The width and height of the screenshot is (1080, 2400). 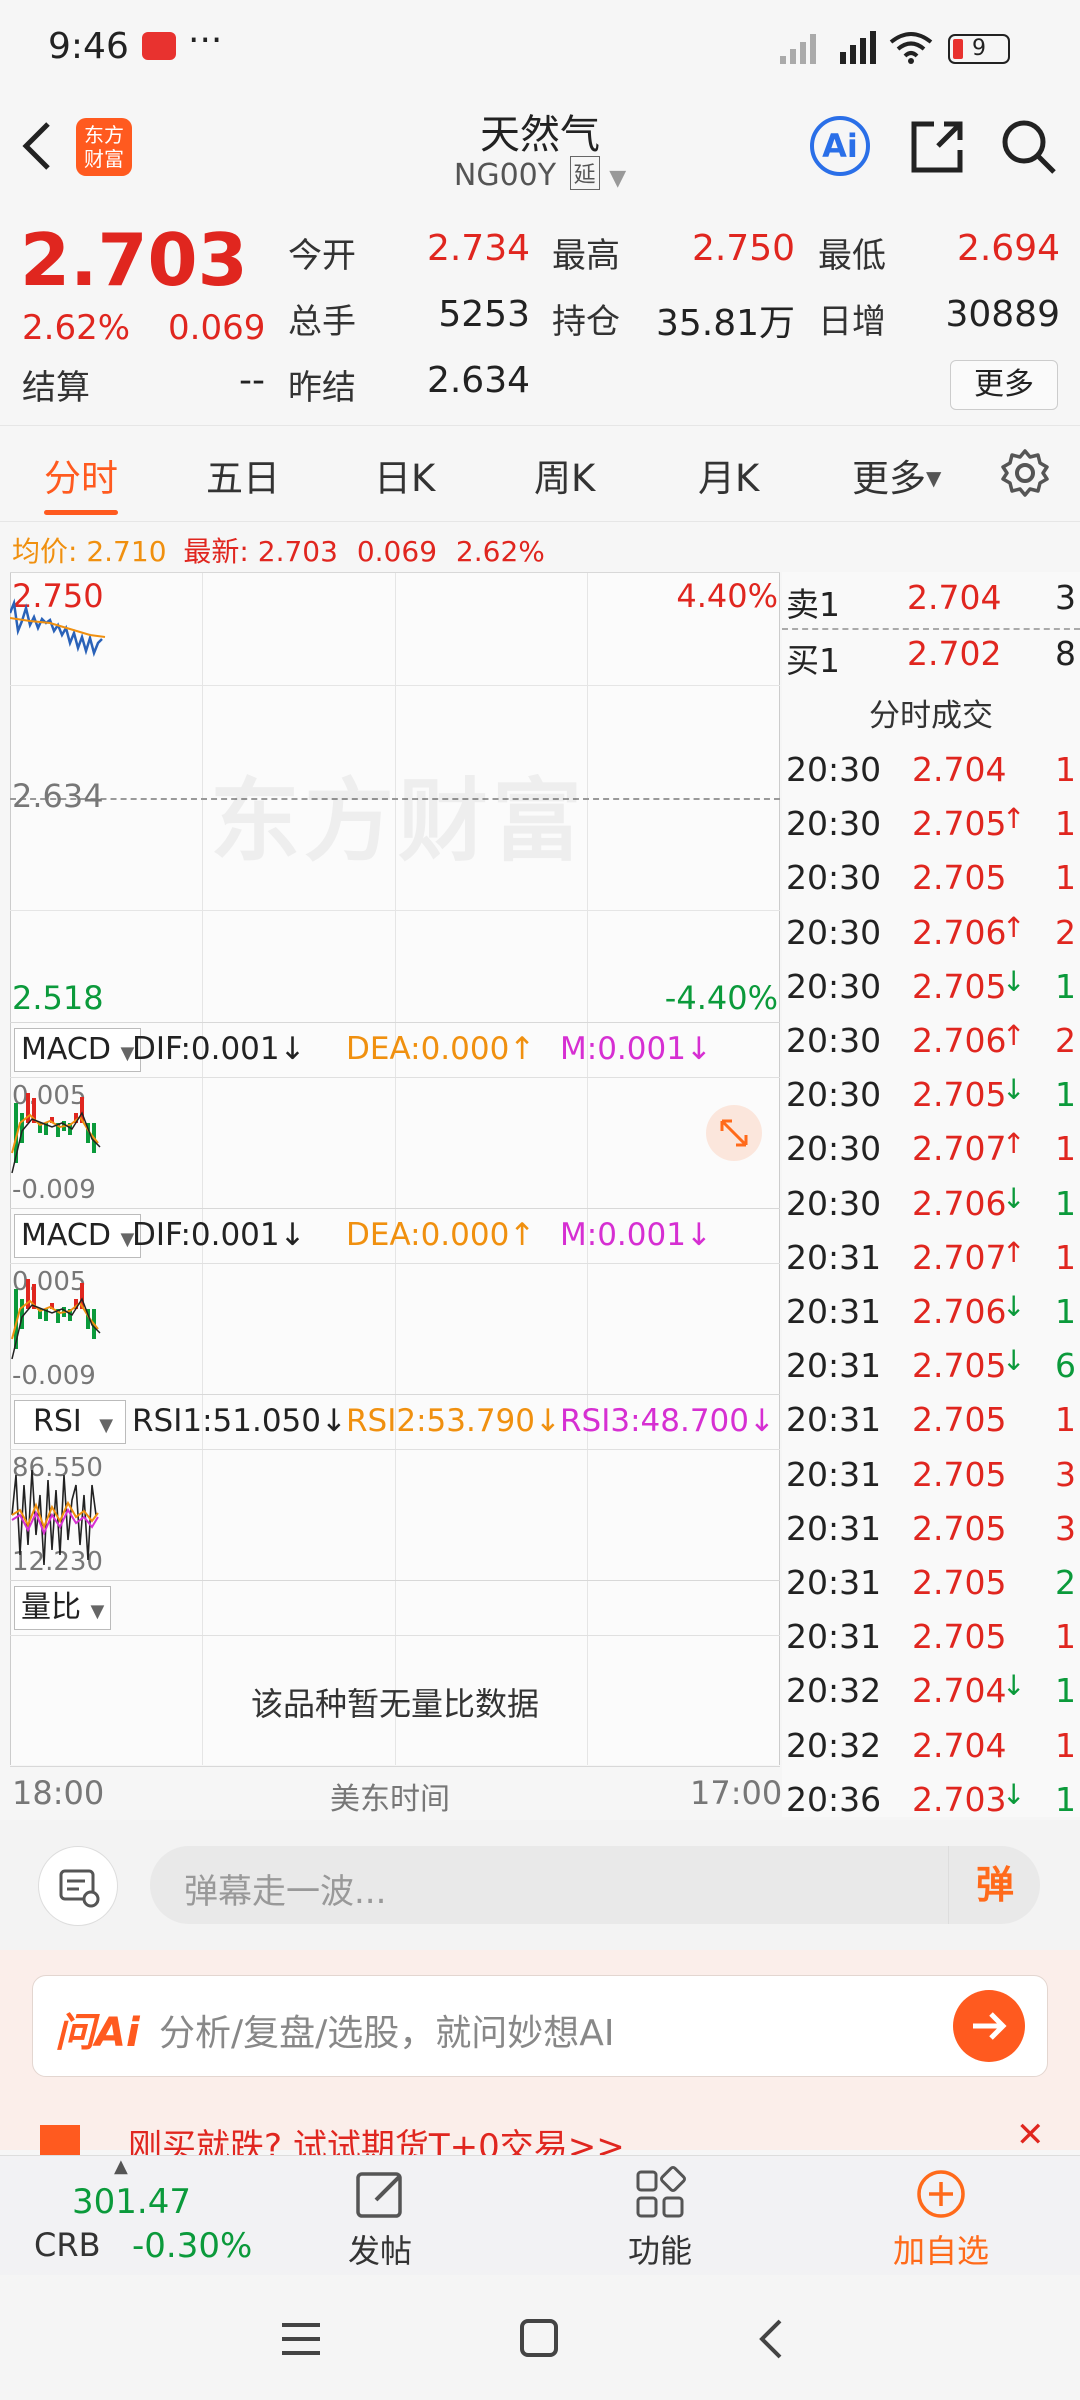 I want to click on rsi-3-value: RSI3:48.700↓, so click(x=667, y=1421).